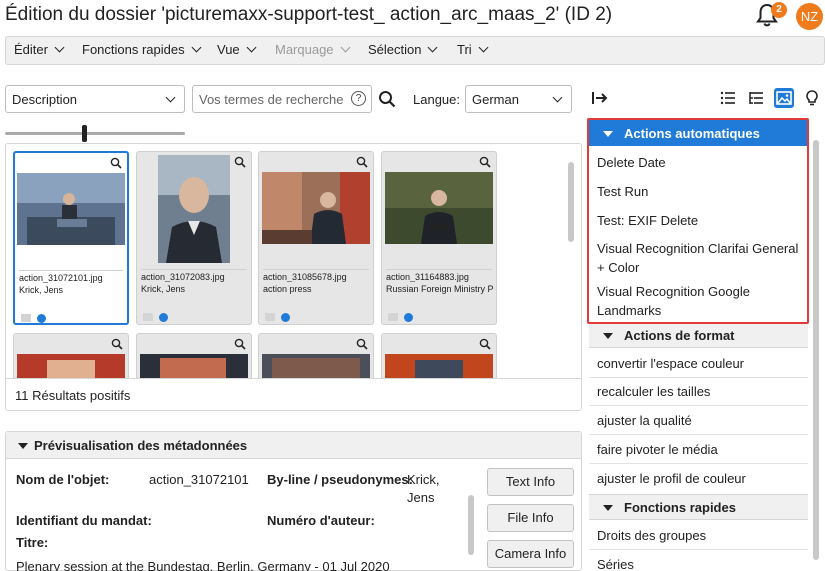 Image resolution: width=825 pixels, height=571 pixels. I want to click on menu-selection: Sélection, so click(403, 49).